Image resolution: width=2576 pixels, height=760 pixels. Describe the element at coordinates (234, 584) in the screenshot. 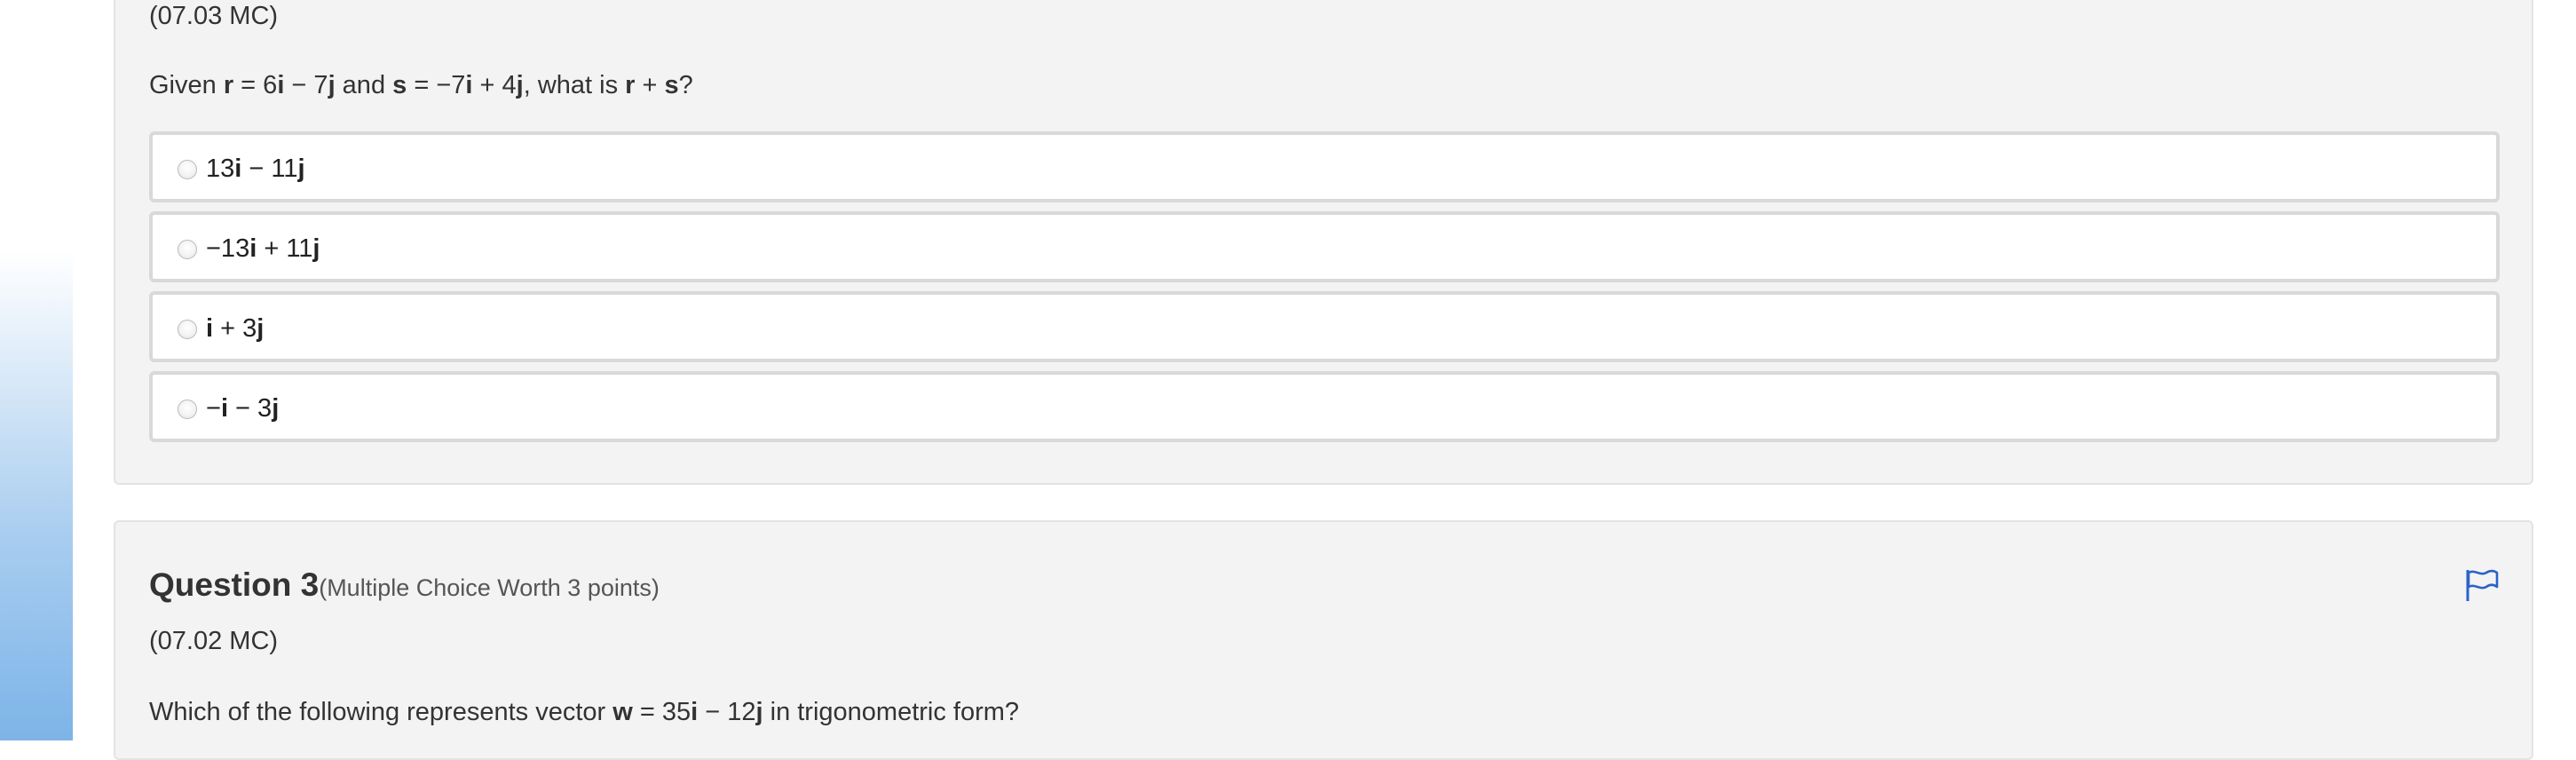

I see `question-number: Question 3` at that location.